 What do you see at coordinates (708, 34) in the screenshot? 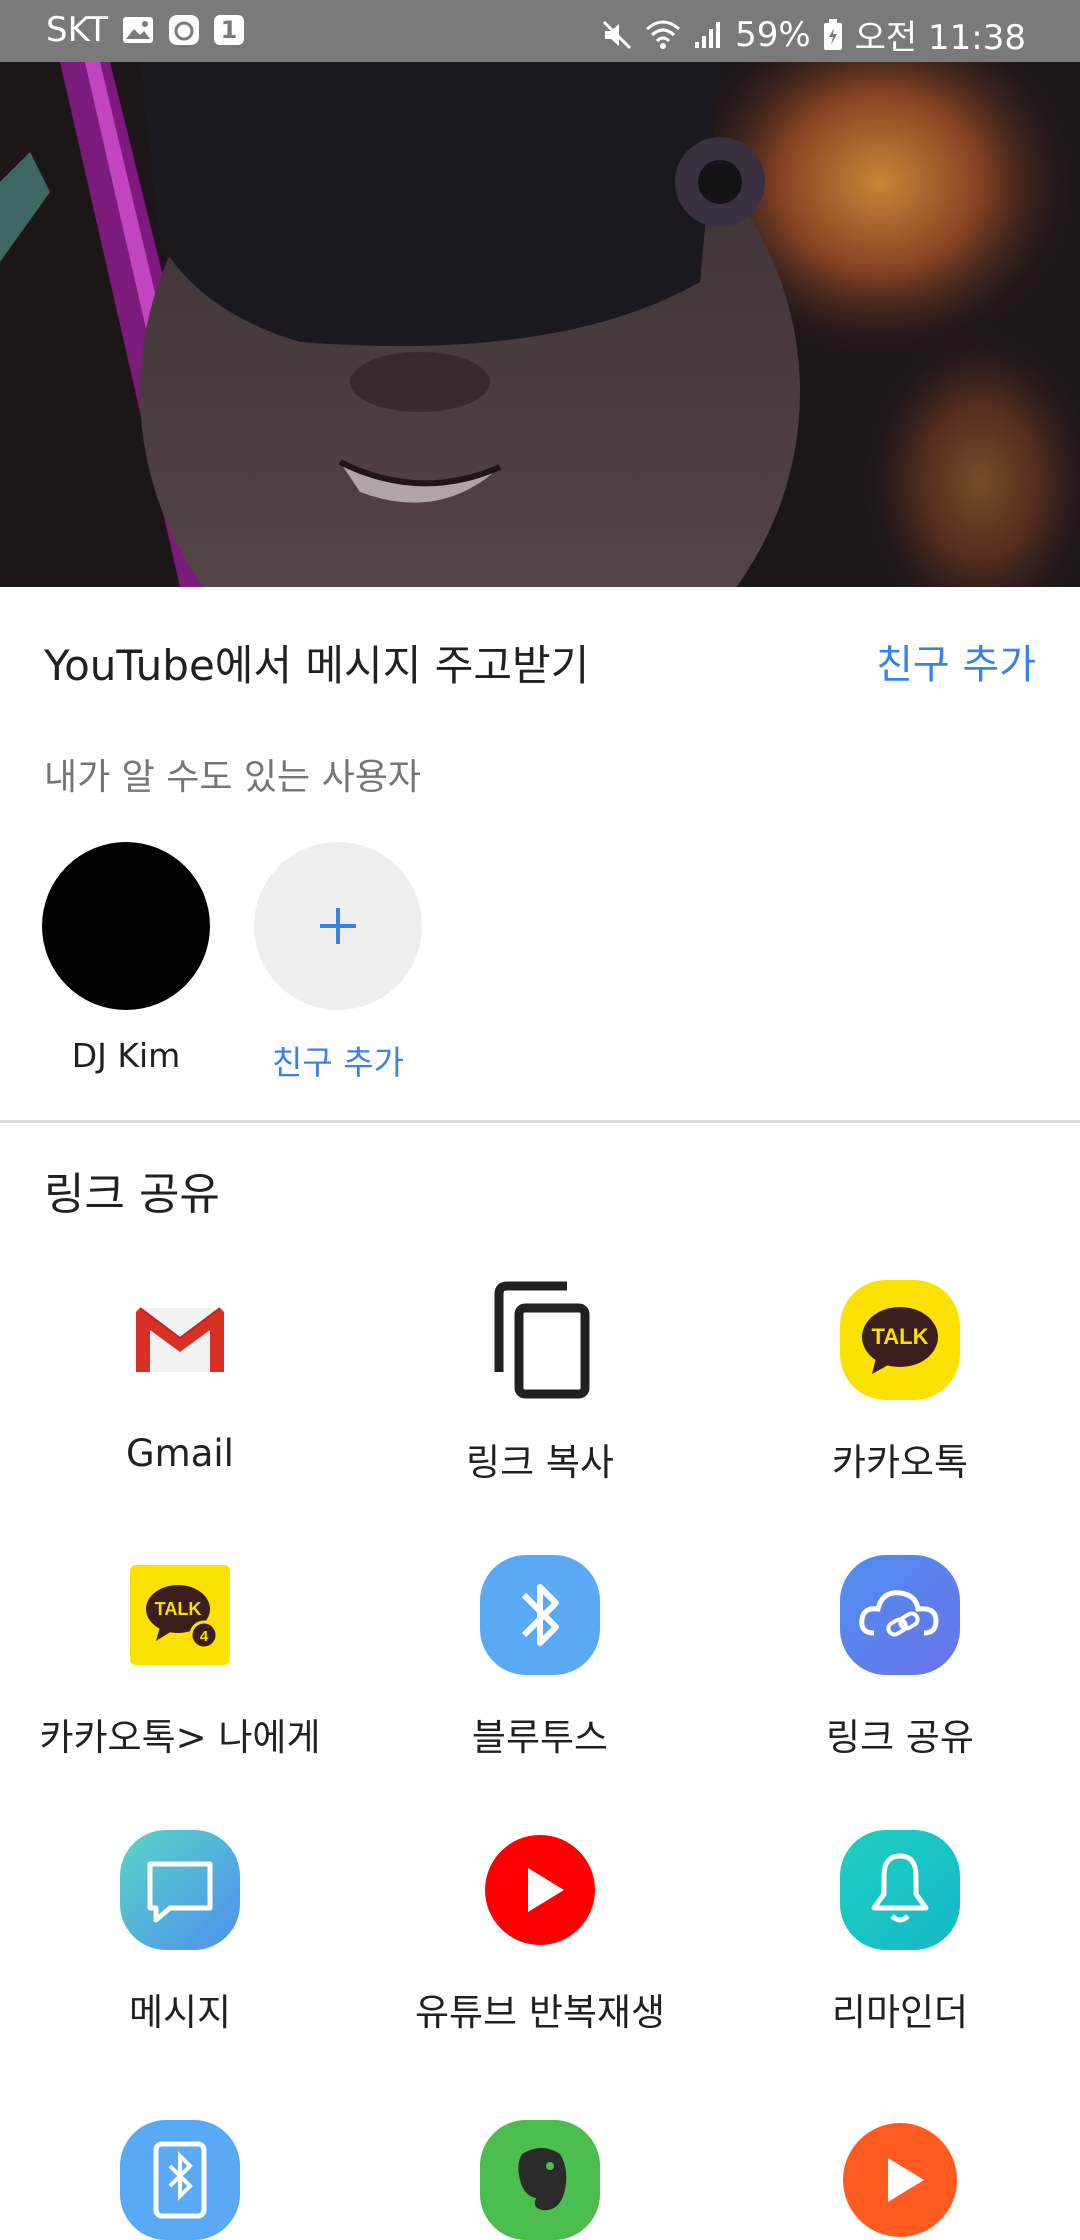
I see `signal-icon` at bounding box center [708, 34].